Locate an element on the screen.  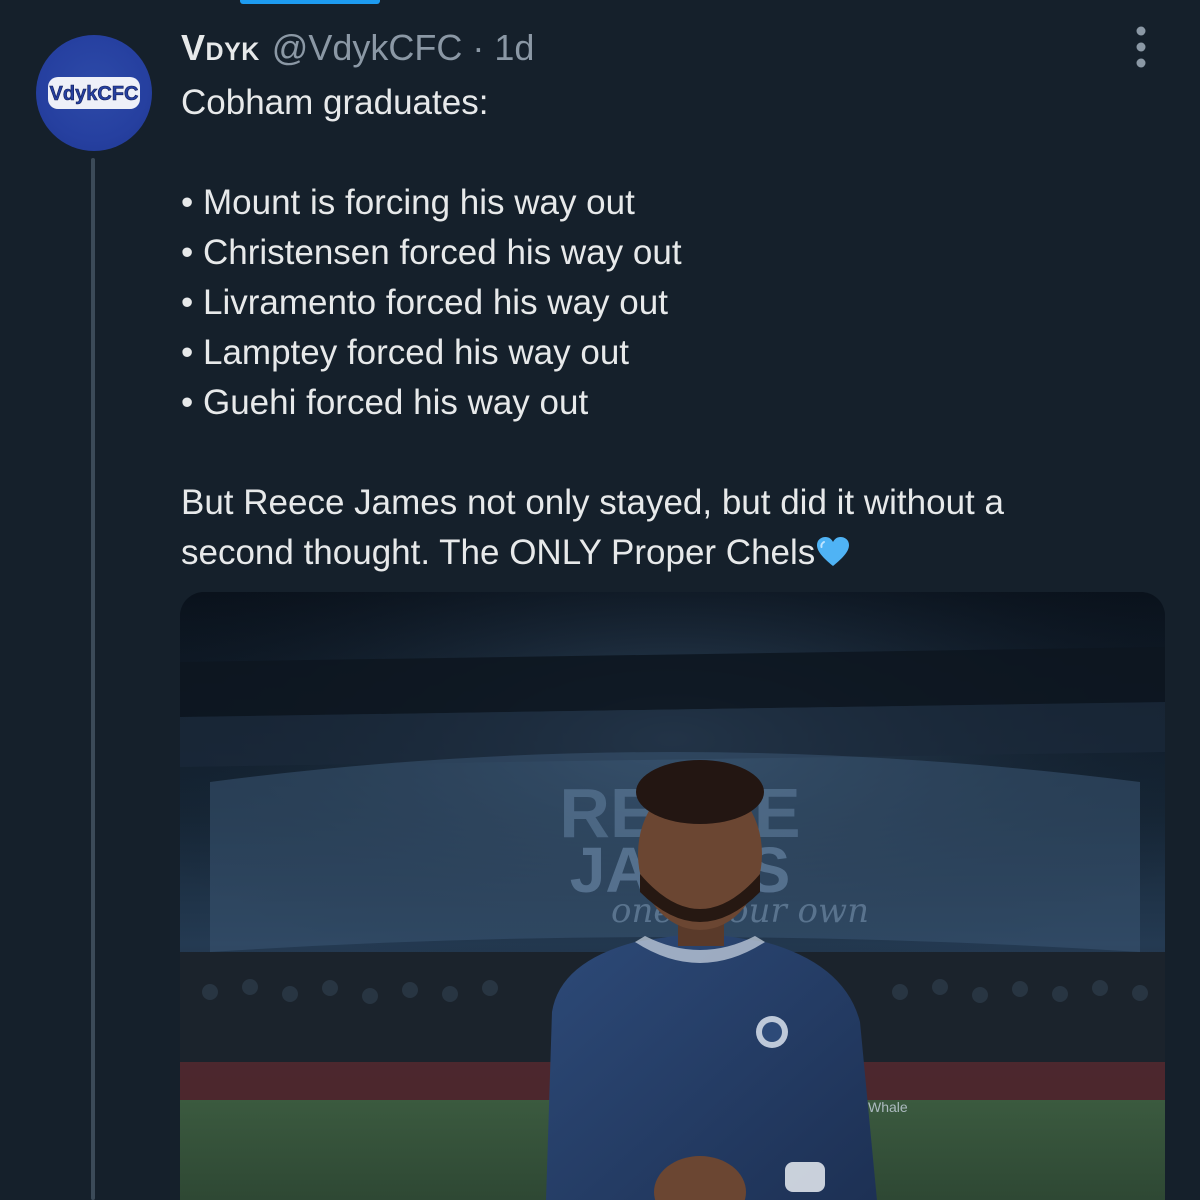
bullet-item: • Christensen forced his way out is located at coordinates (431, 252).